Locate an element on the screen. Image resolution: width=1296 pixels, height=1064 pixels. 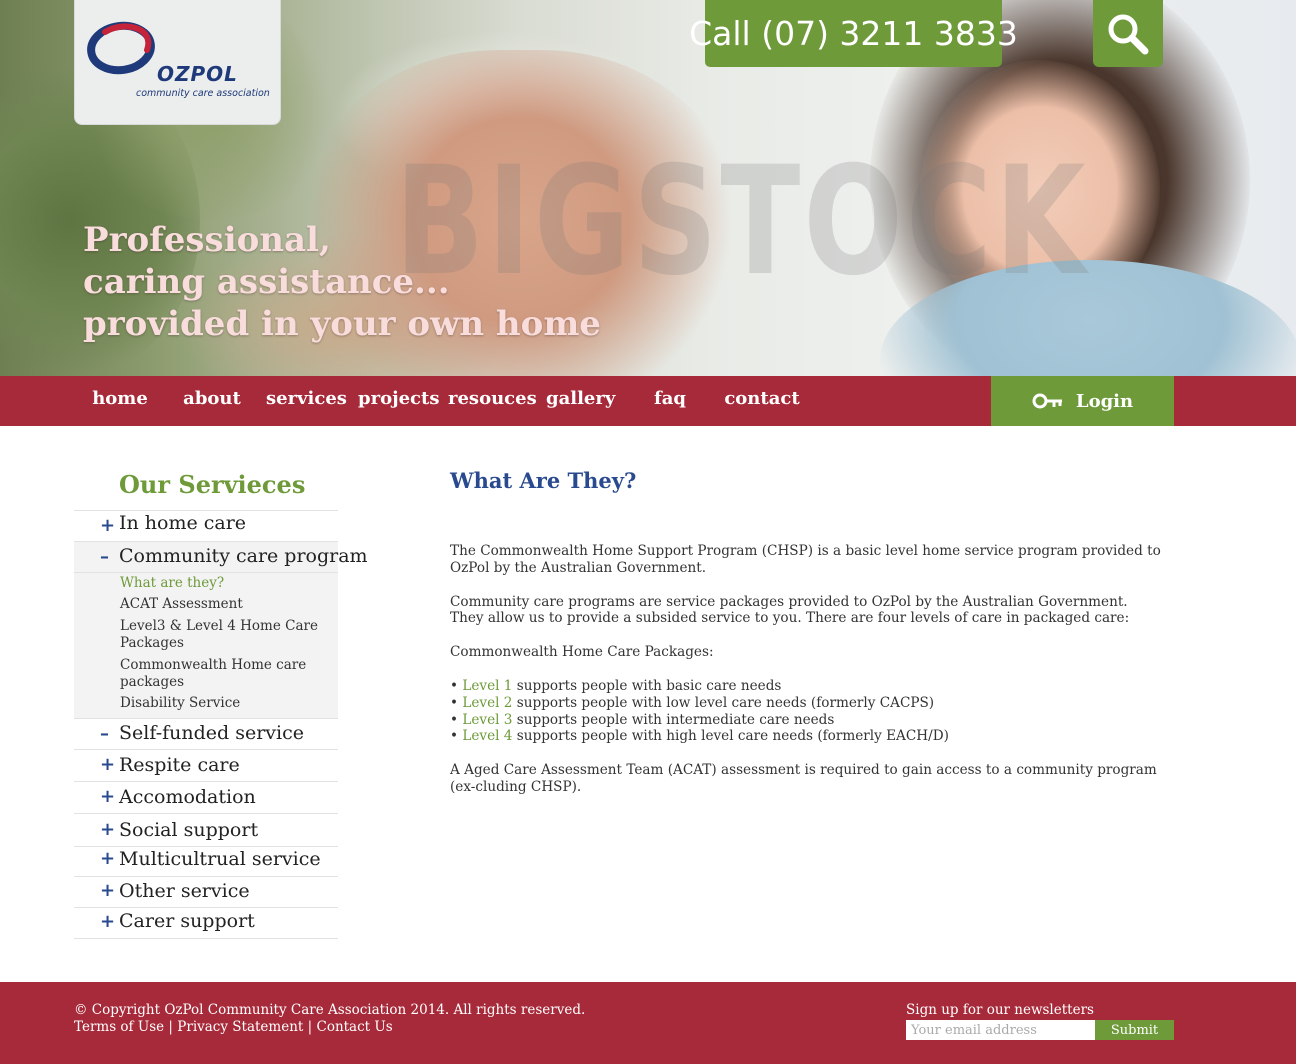
page-title: What Are They? is located at coordinates (543, 480).